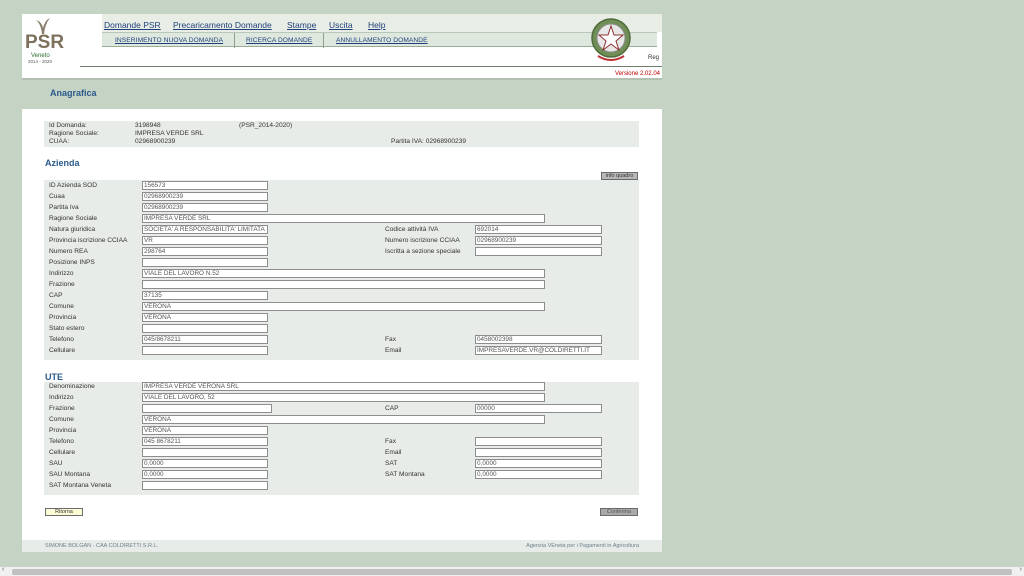 This screenshot has width=1024, height=576. What do you see at coordinates (148, 125) in the screenshot?
I see `id-domanda-value: 3198948` at bounding box center [148, 125].